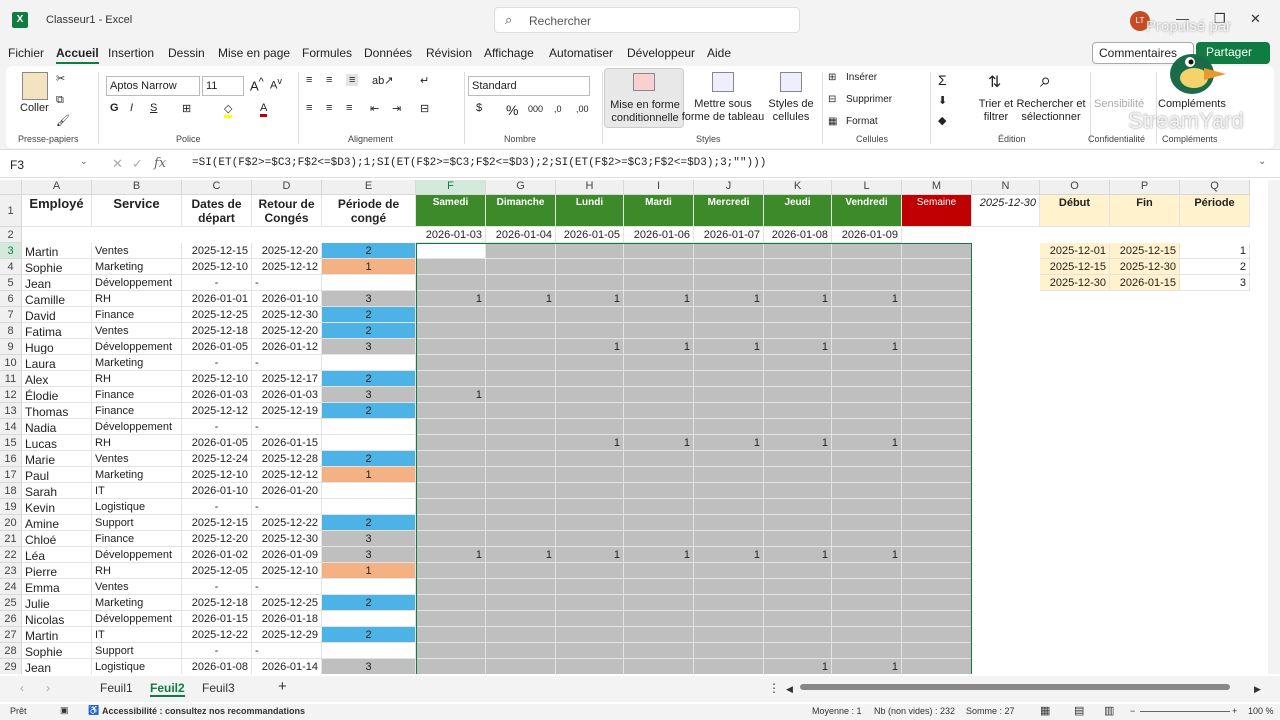 The width and height of the screenshot is (1280, 720). What do you see at coordinates (309, 108) in the screenshot?
I see `align-left-icon: ≡` at bounding box center [309, 108].